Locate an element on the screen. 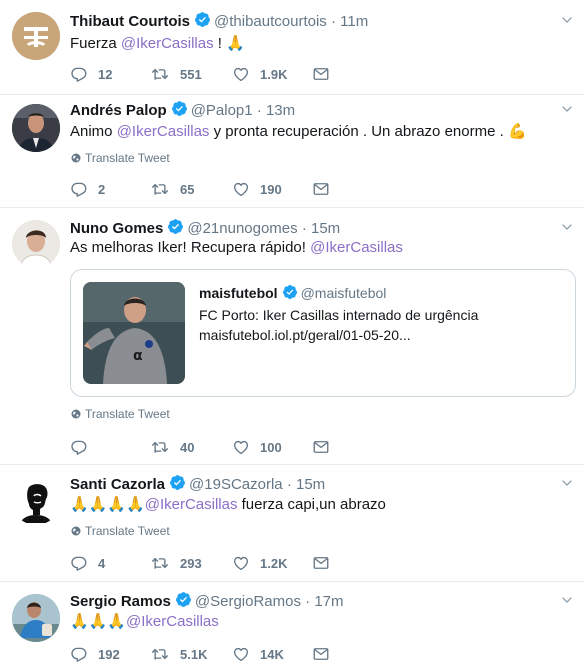  like-count: 1.9K is located at coordinates (274, 74).